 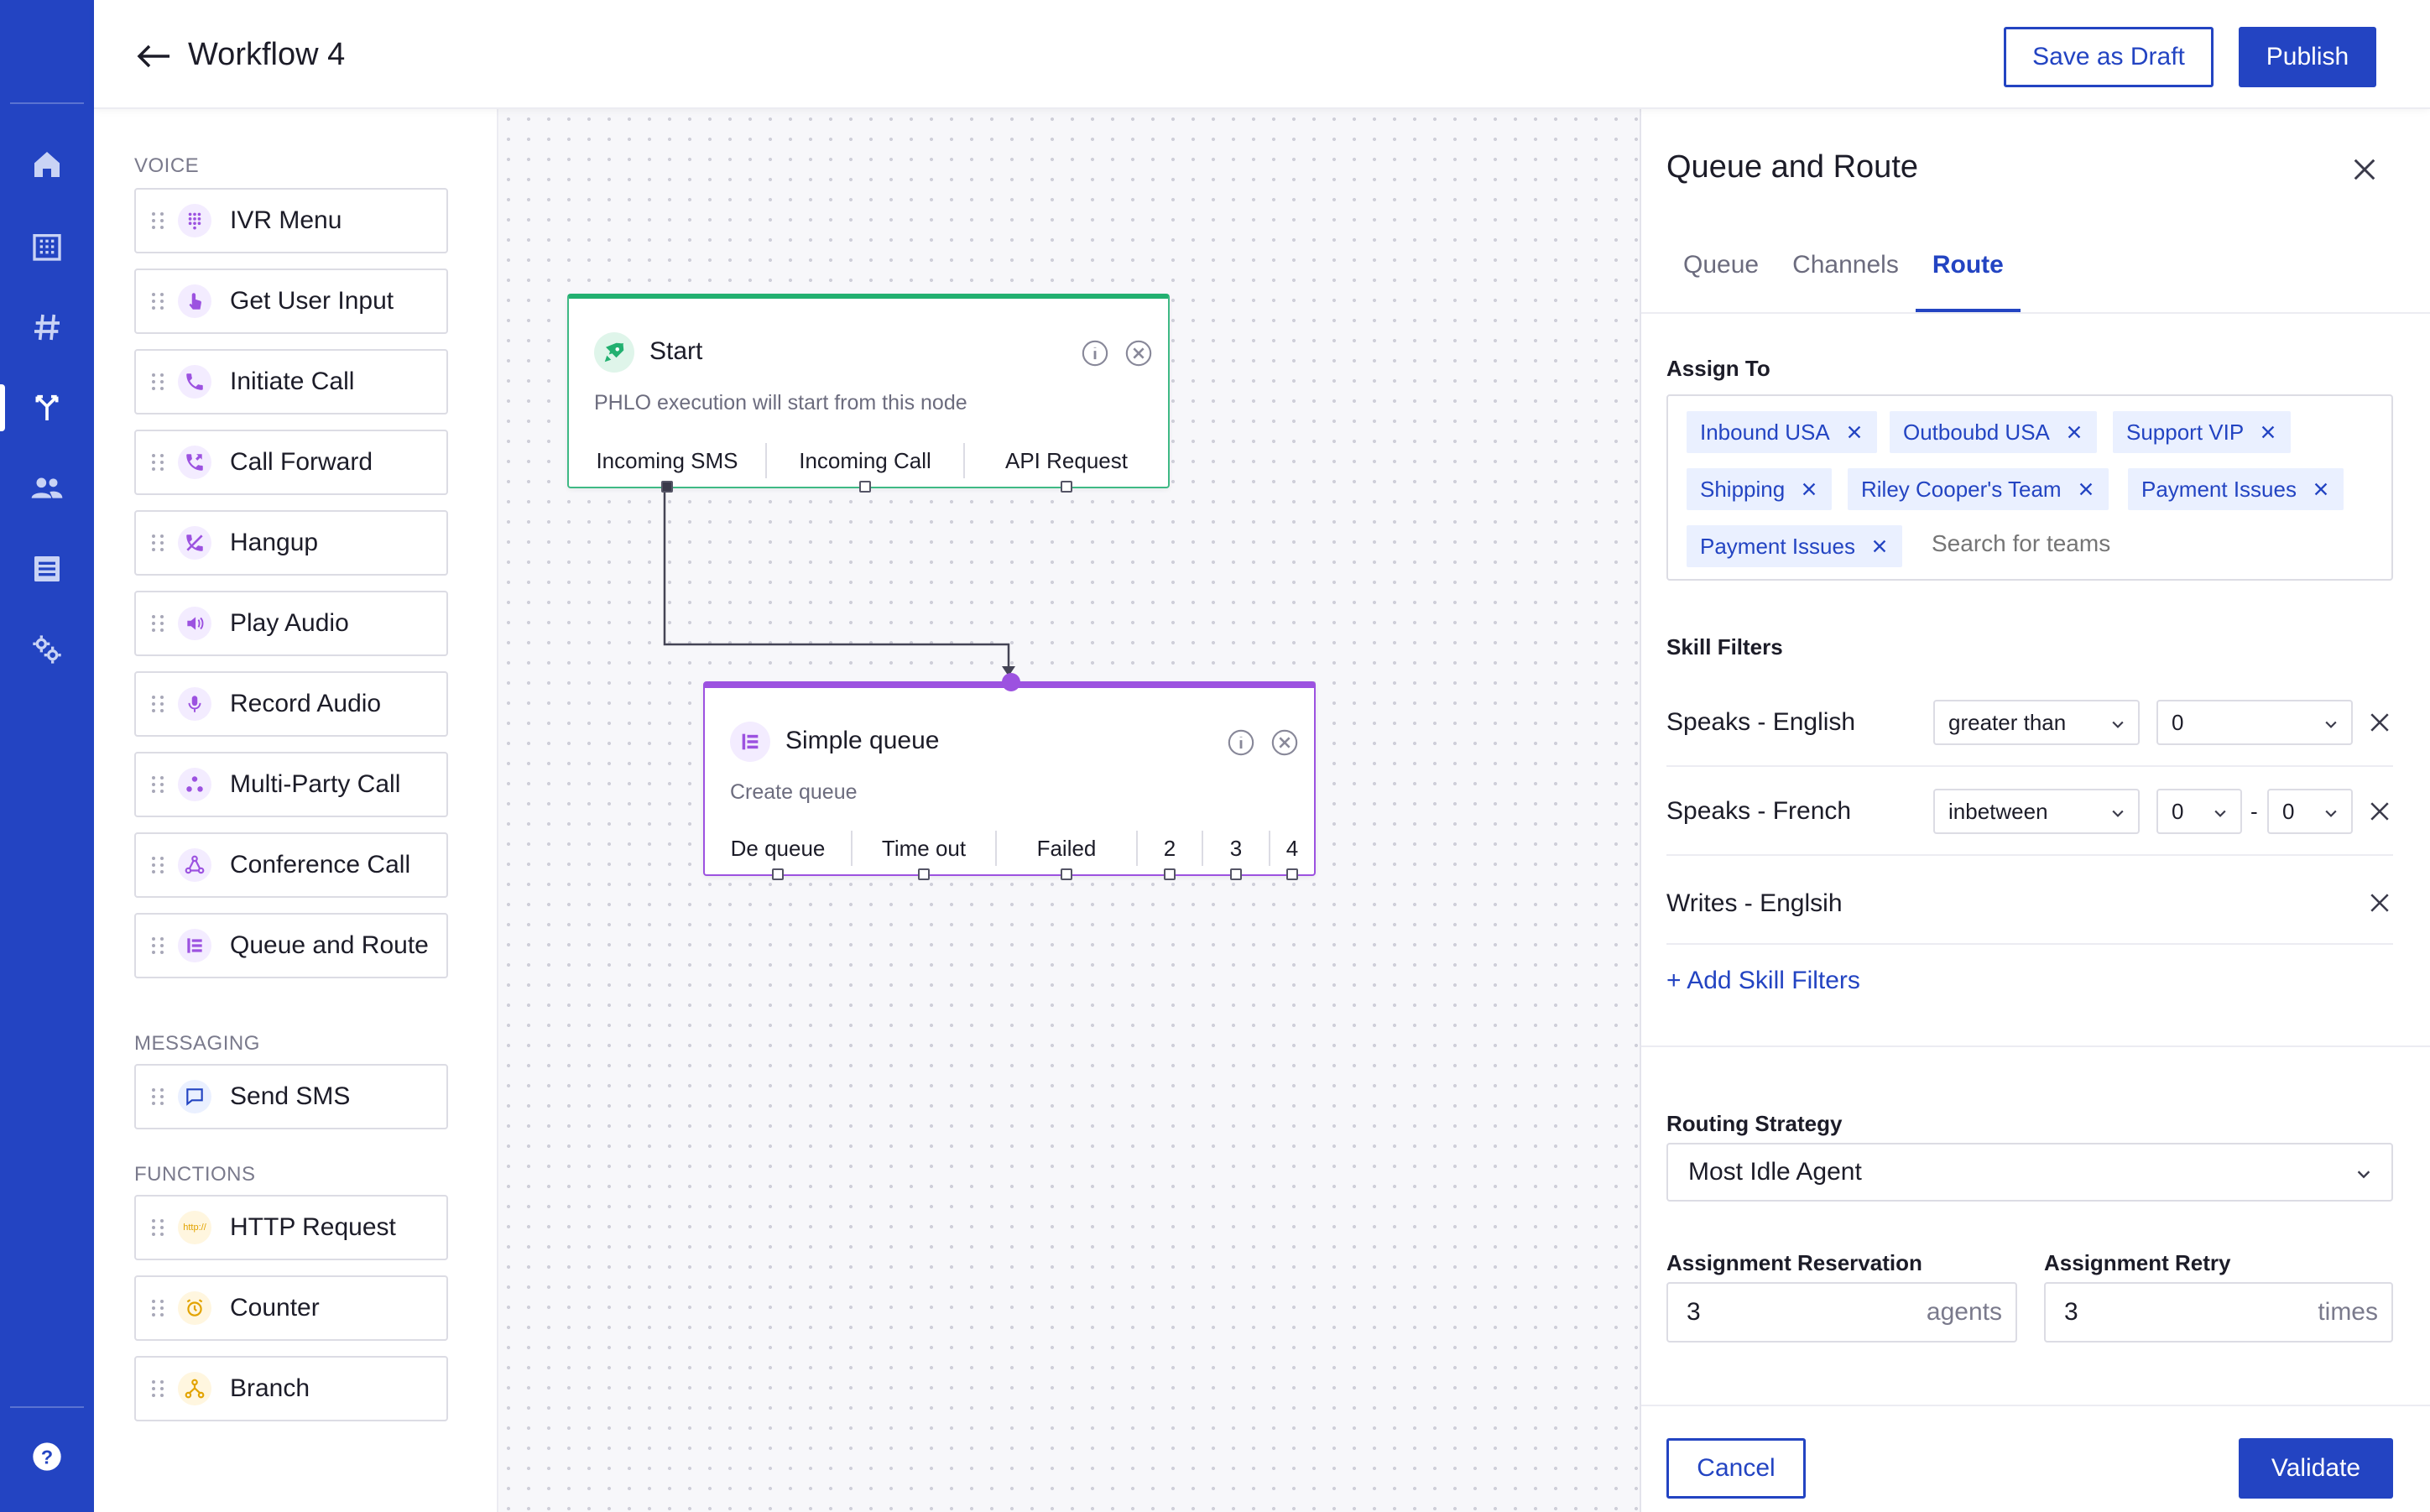 I want to click on tab-queue: Queue, so click(x=1721, y=270).